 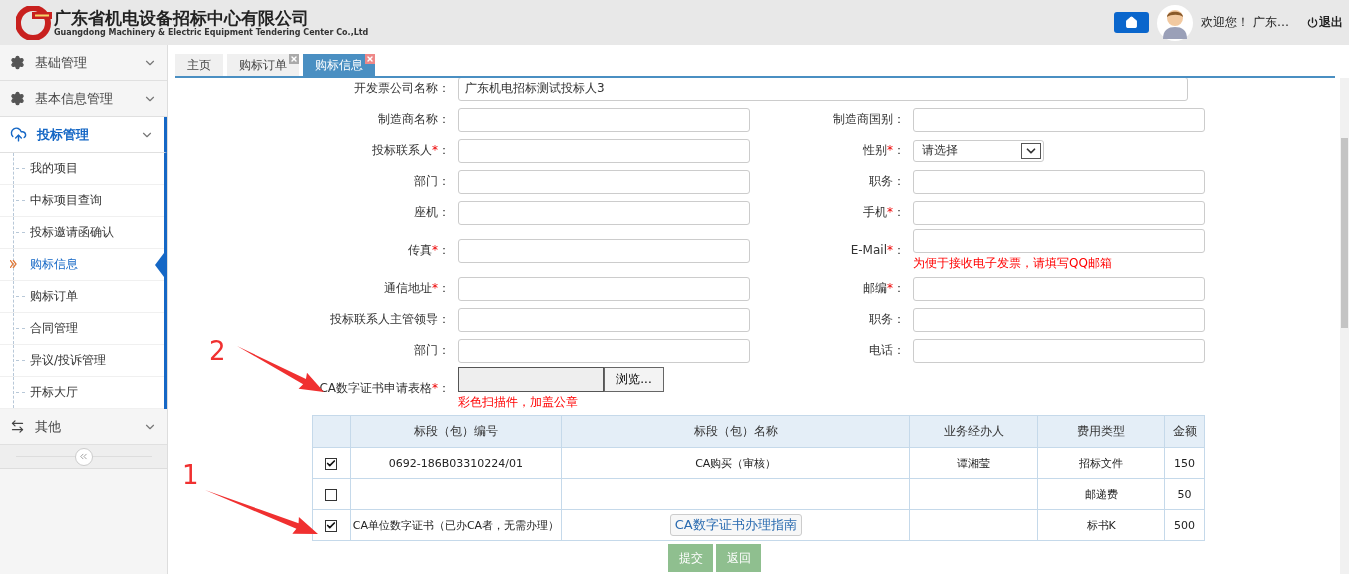 What do you see at coordinates (159, 264) in the screenshot?
I see `active-pointer` at bounding box center [159, 264].